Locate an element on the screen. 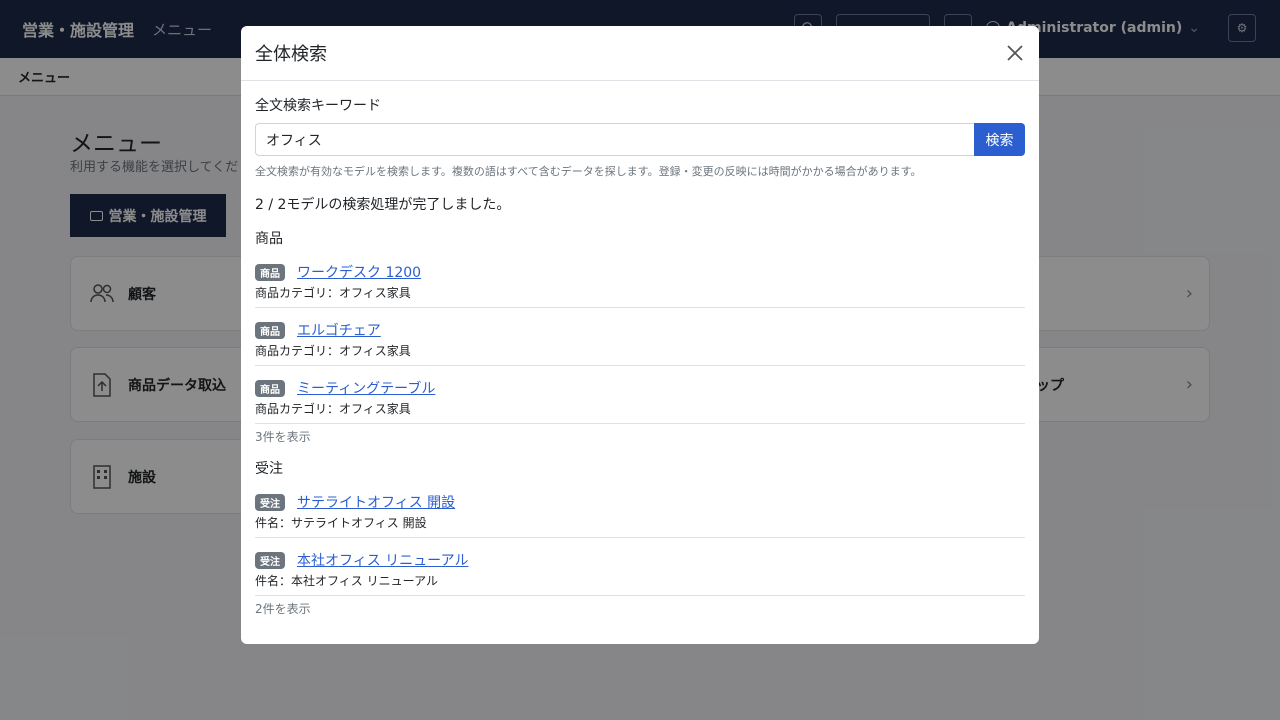 The image size is (1280, 720). result-count: 2件を表示 is located at coordinates (283, 609).